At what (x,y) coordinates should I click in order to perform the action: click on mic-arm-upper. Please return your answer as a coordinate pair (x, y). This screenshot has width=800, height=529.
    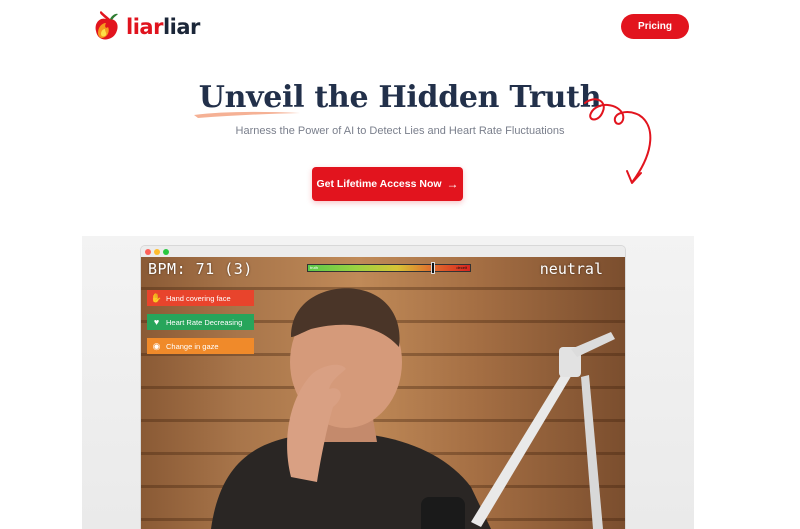
    Looking at the image, I should click on (593, 344).